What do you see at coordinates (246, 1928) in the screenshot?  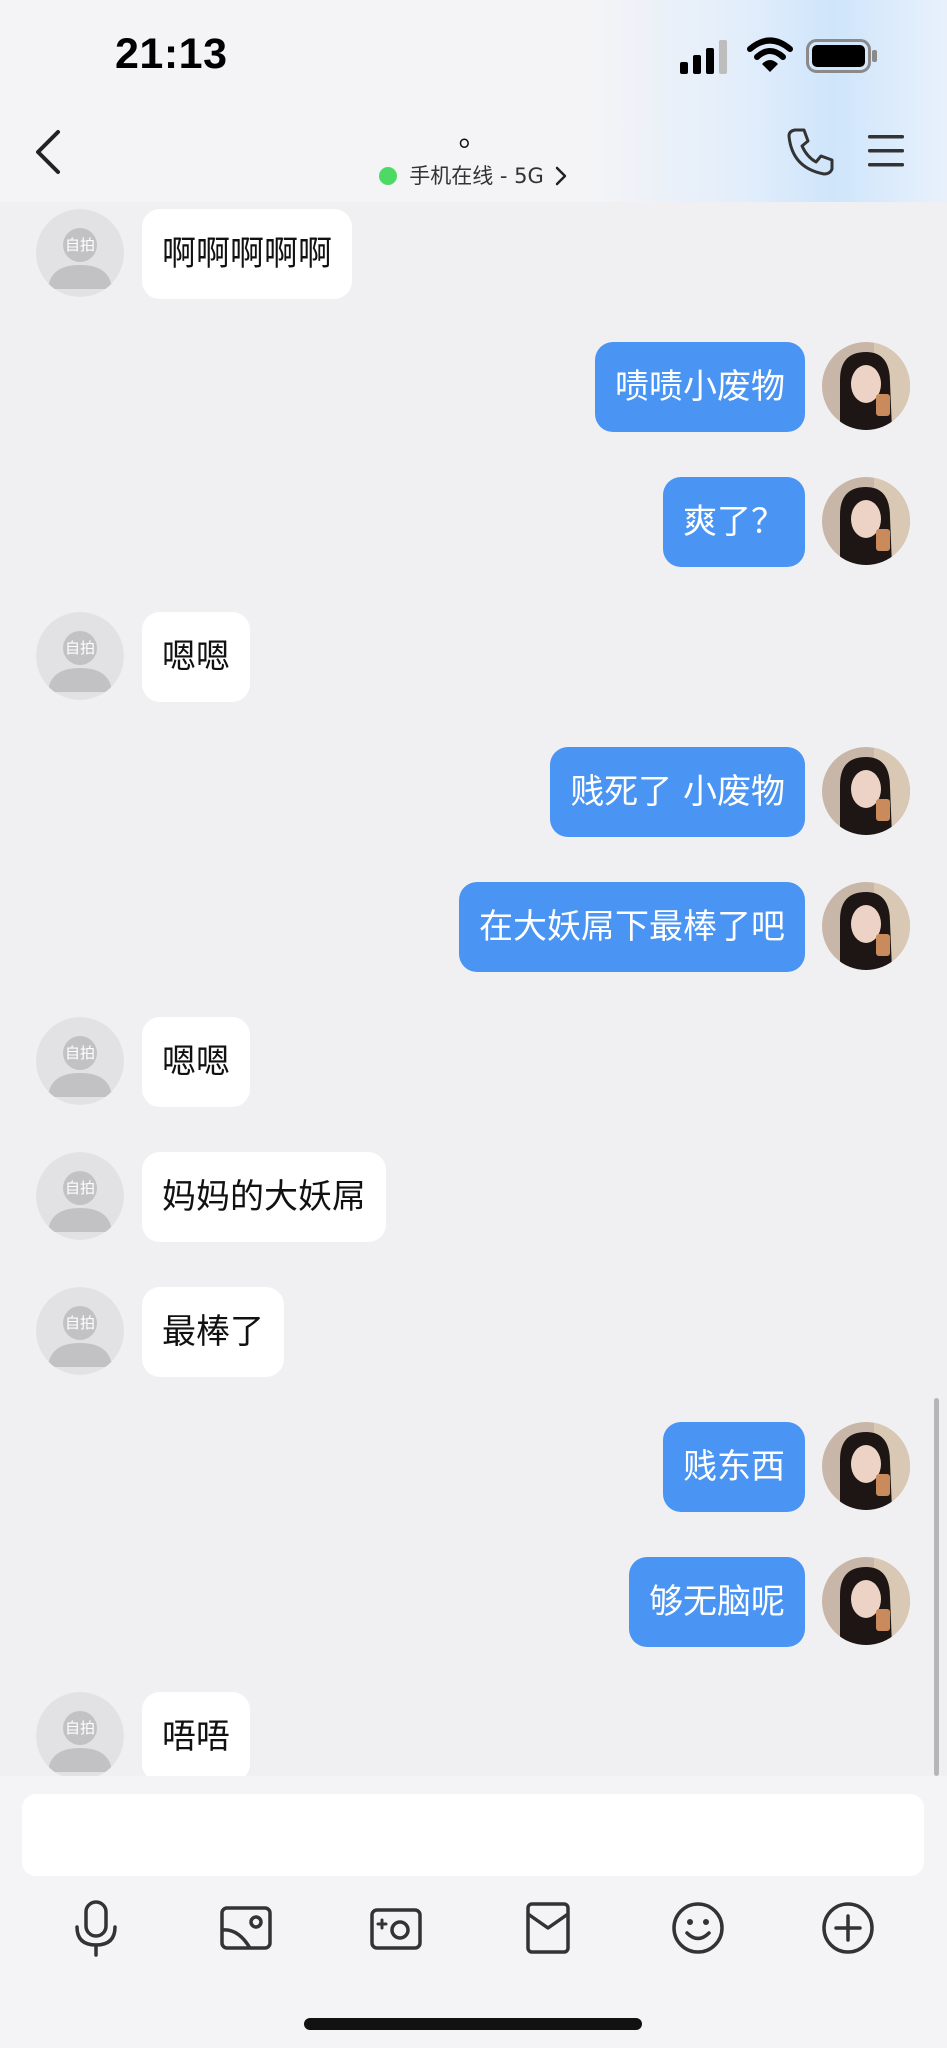 I see `image-icon` at bounding box center [246, 1928].